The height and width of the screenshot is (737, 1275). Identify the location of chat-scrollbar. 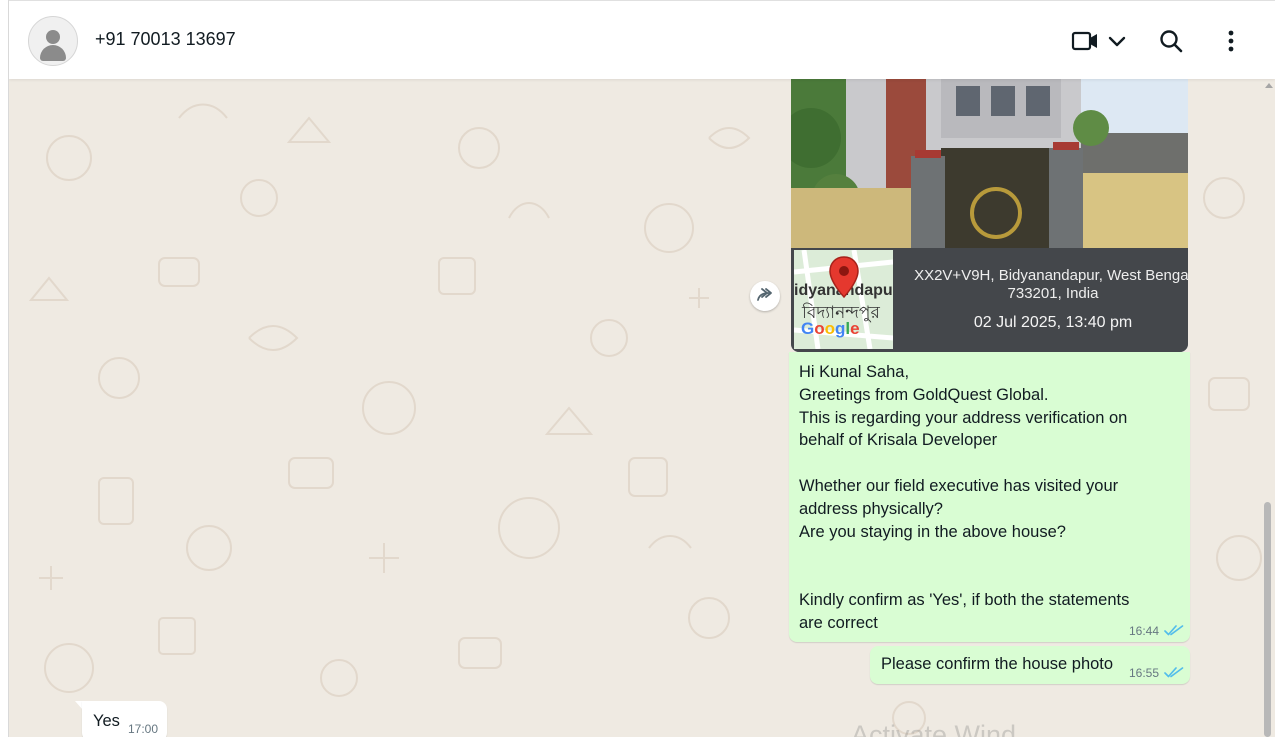
(1268, 407).